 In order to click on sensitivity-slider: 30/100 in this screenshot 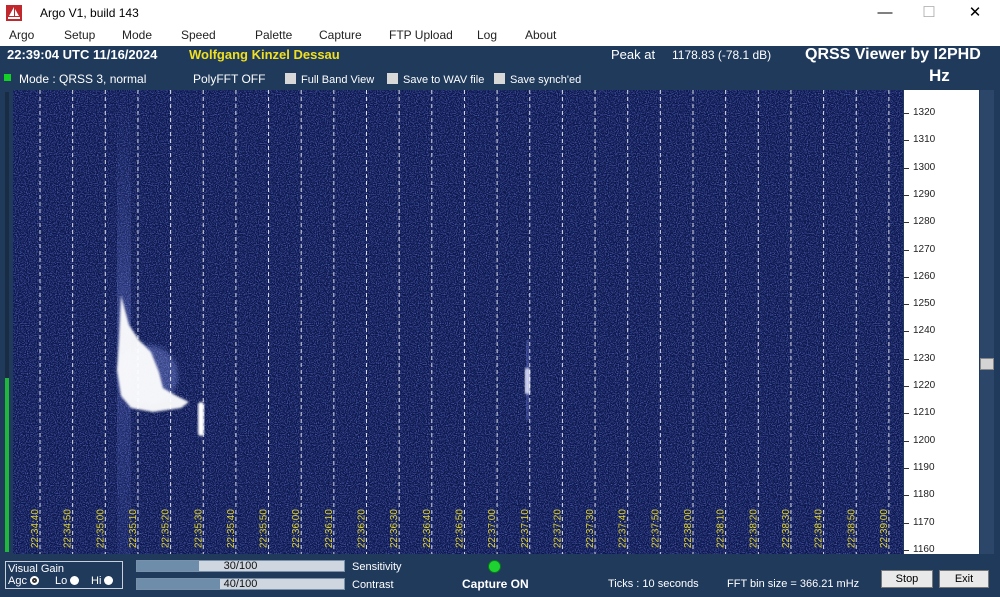, I will do `click(240, 566)`.